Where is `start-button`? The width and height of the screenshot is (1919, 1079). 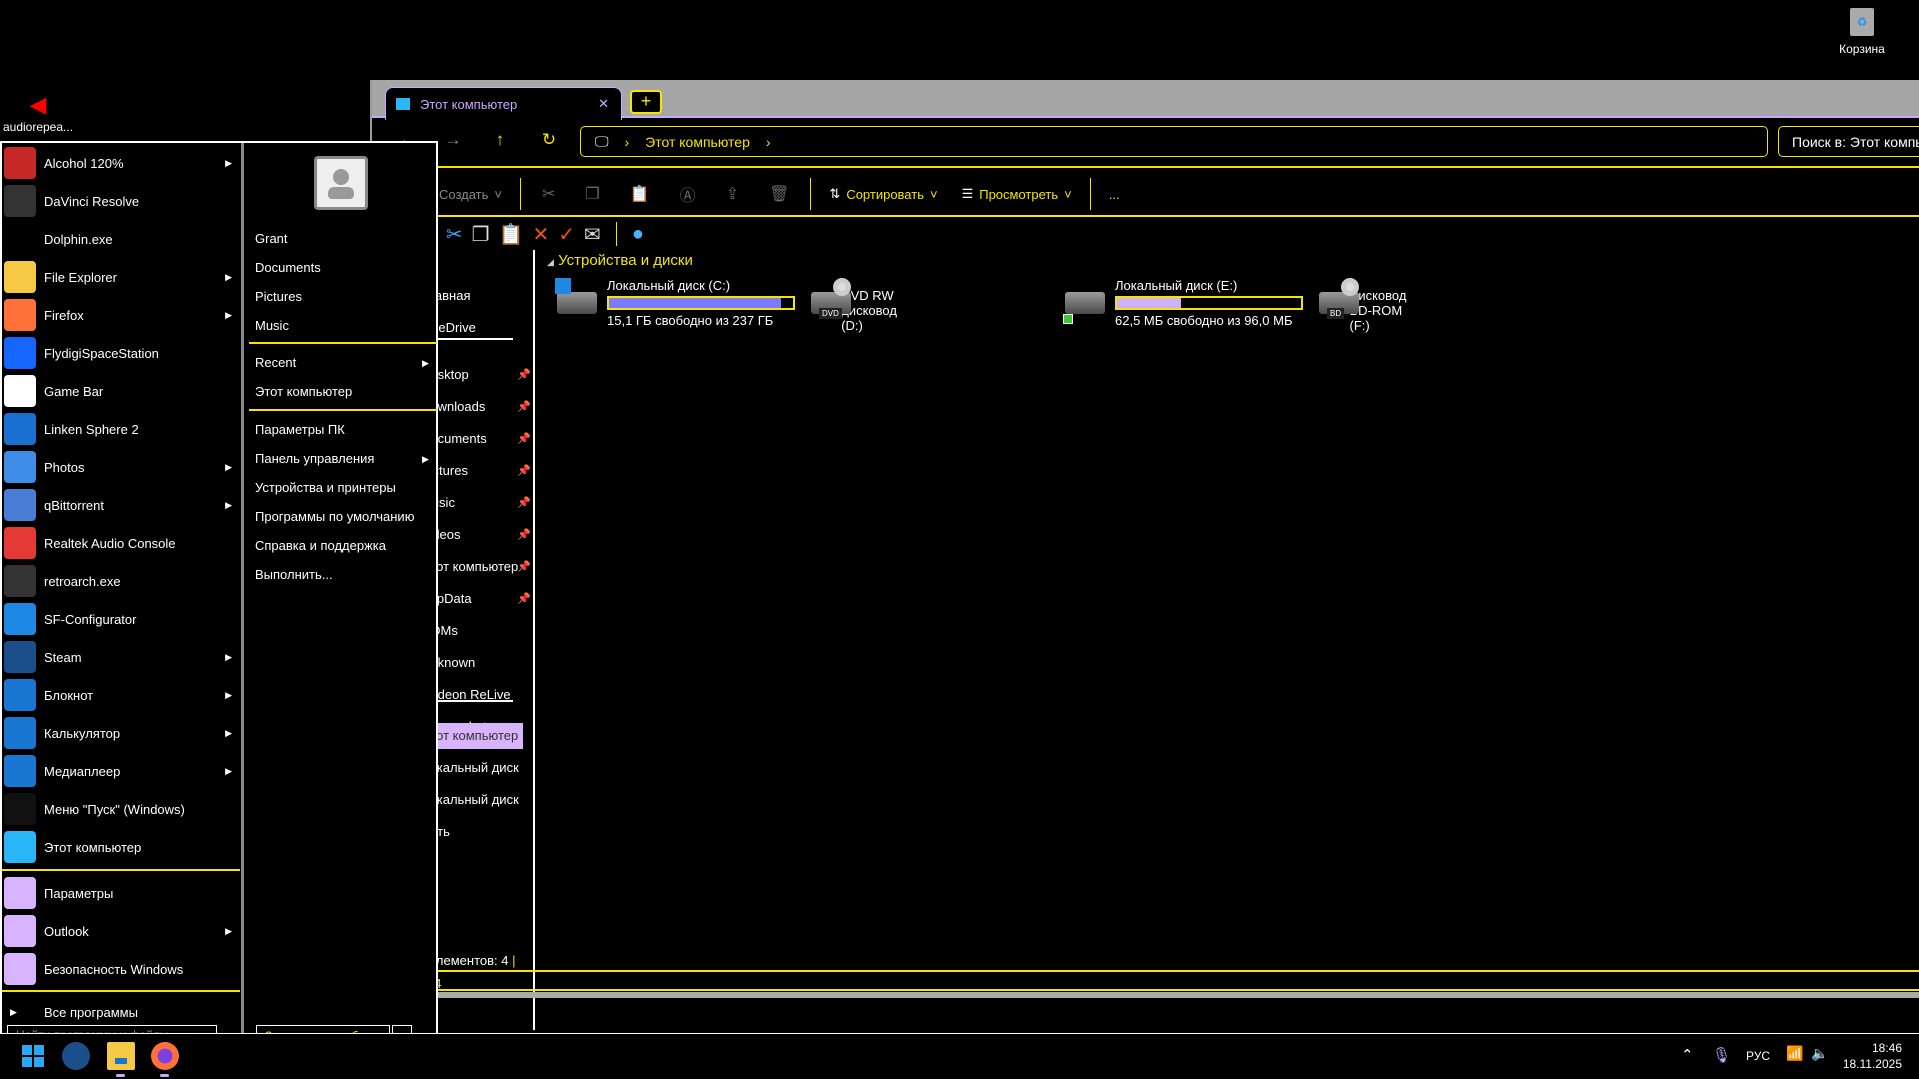
start-button is located at coordinates (33, 1056).